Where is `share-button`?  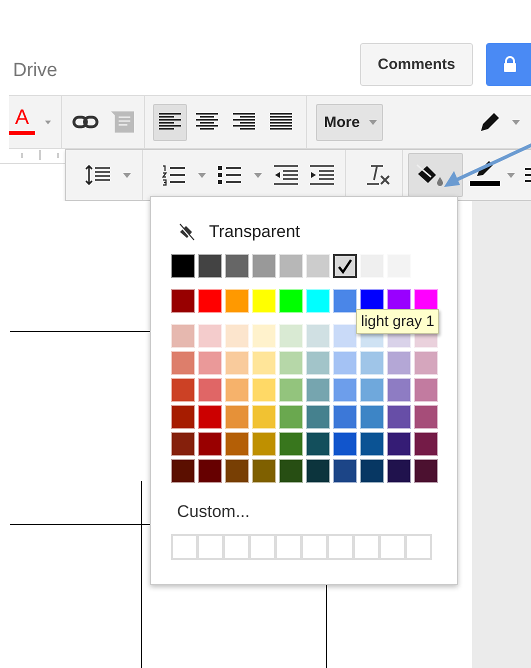 share-button is located at coordinates (508, 64).